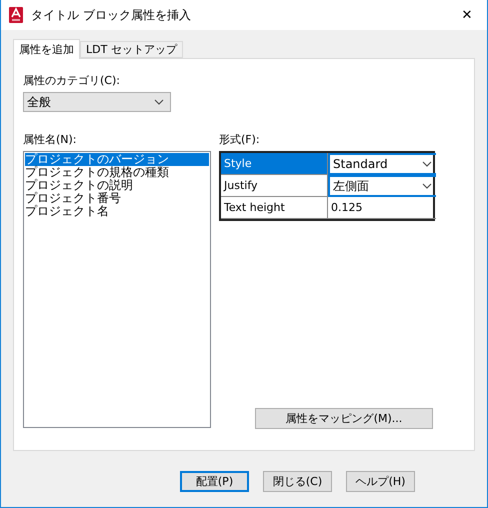 The image size is (488, 508). Describe the element at coordinates (97, 102) in the screenshot. I see `category-dropdown: 全般` at that location.